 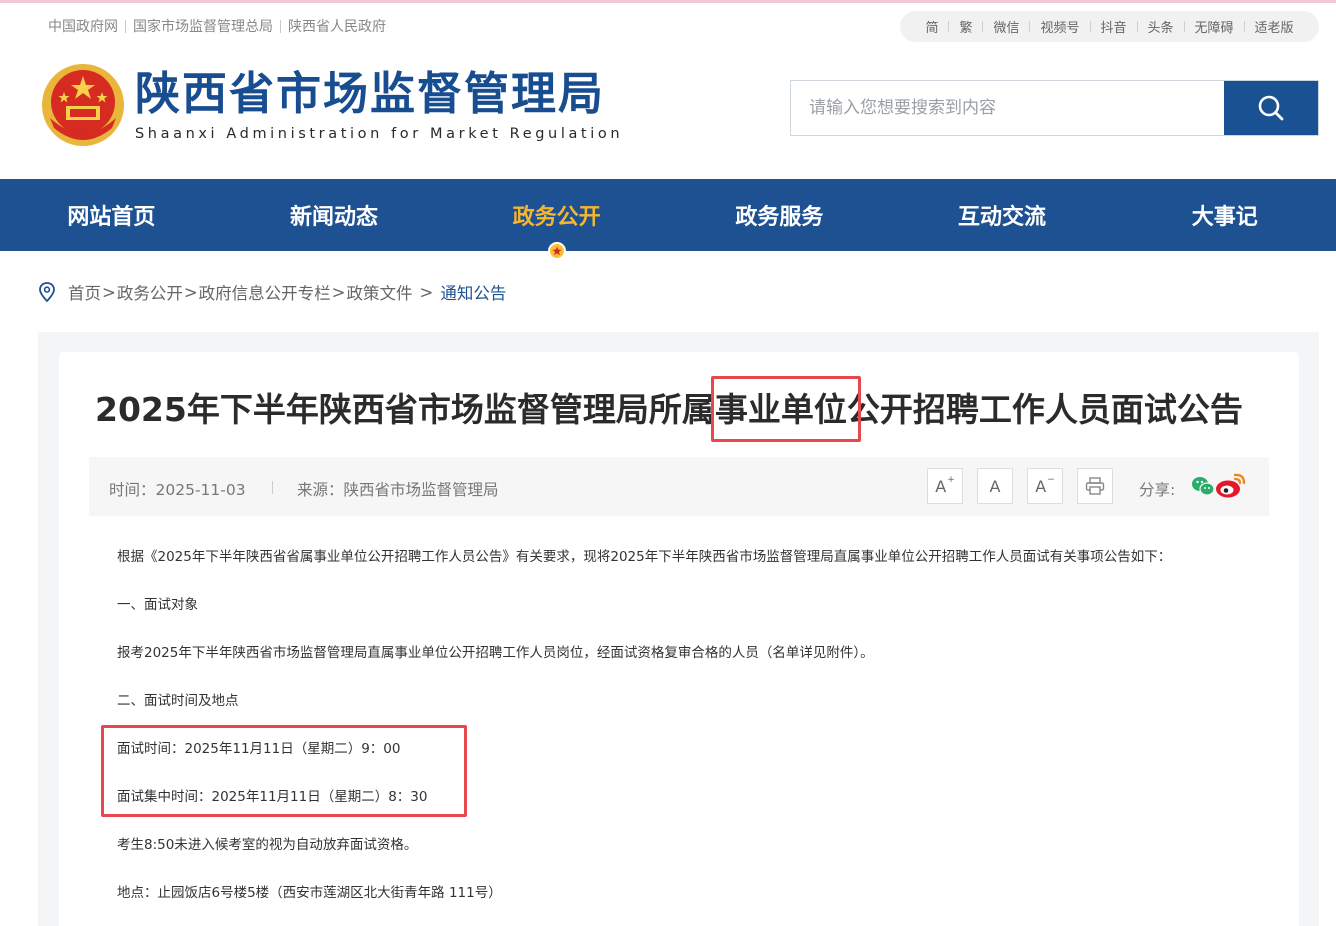 I want to click on top-link-shaanxi-gov: 陕西省人民政府, so click(x=337, y=26).